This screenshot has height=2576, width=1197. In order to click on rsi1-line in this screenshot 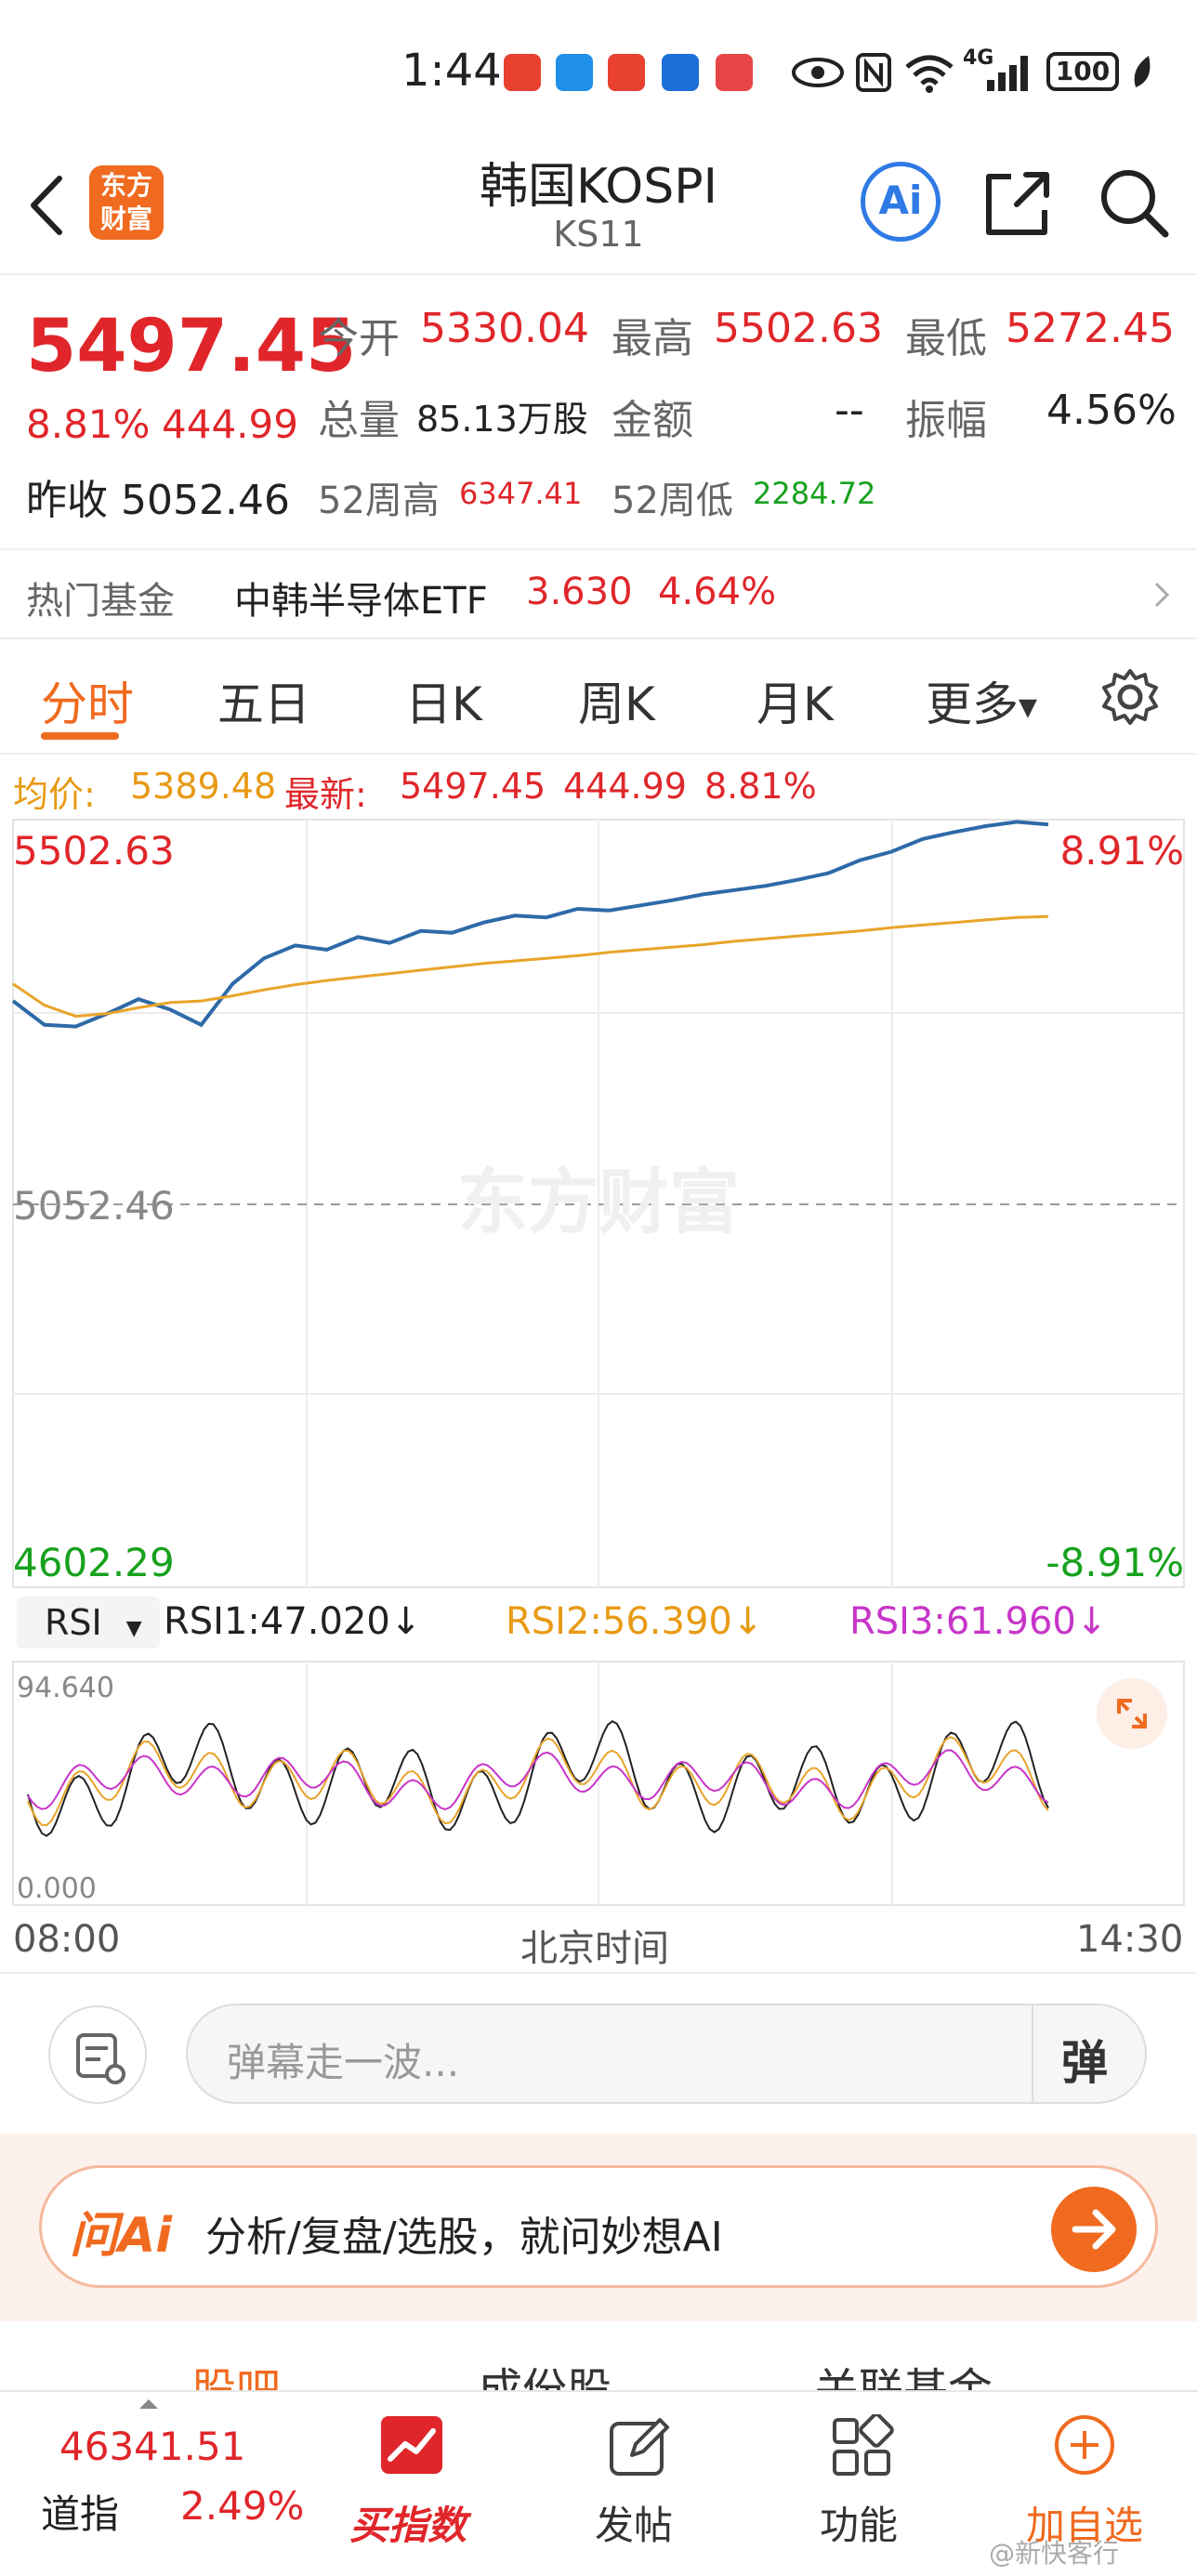, I will do `click(538, 1778)`.